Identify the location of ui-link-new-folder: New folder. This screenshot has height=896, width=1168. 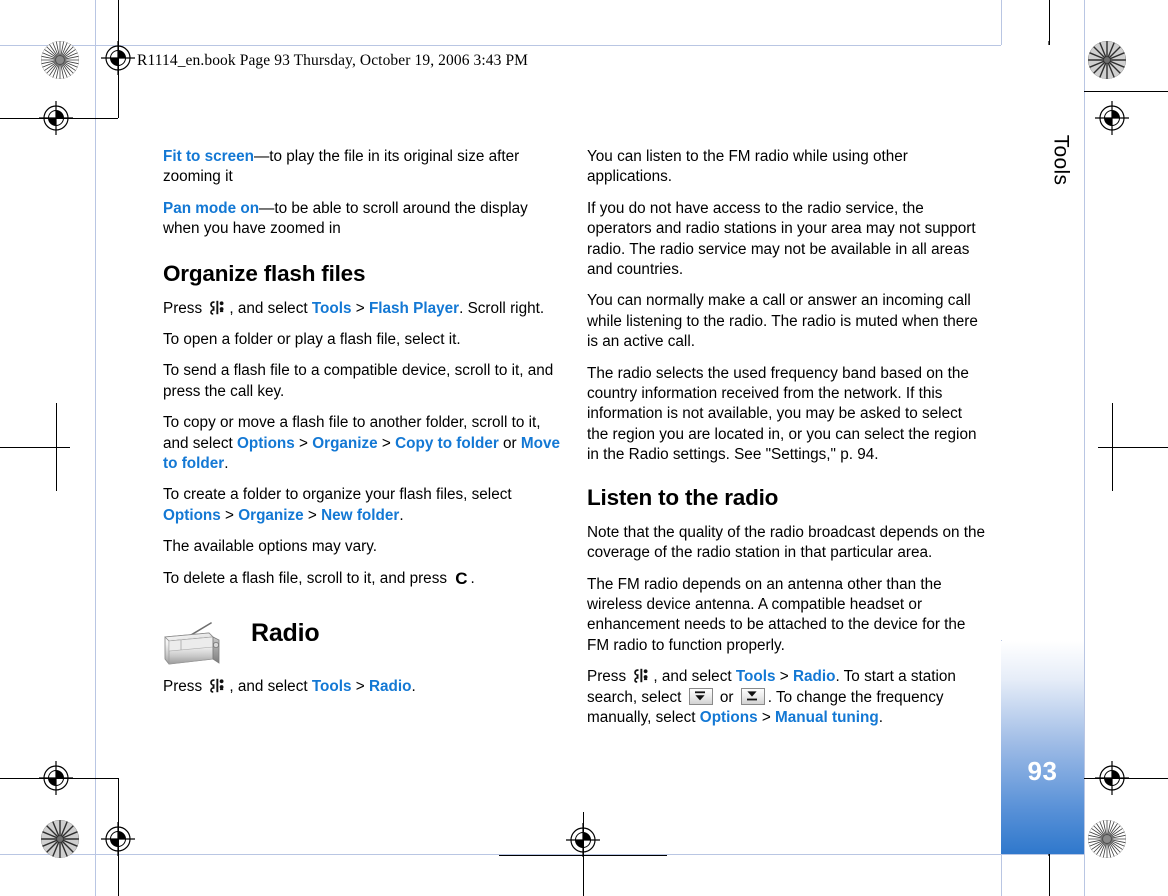
(360, 515).